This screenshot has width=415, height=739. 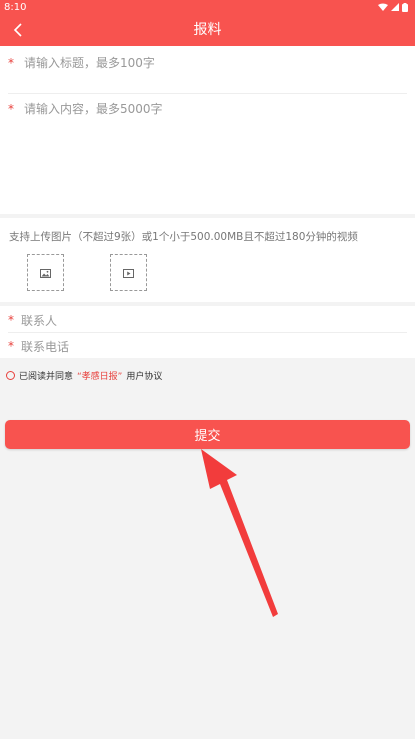 What do you see at coordinates (207, 348) in the screenshot?
I see `contact-phone-field: * 联系电话` at bounding box center [207, 348].